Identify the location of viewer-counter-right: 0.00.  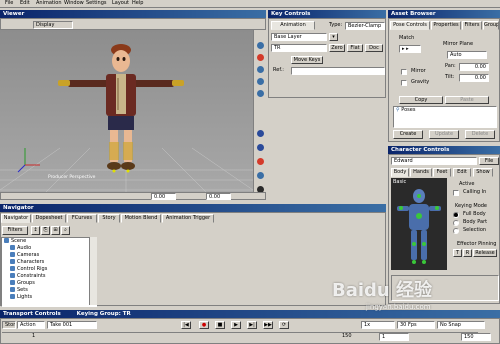
(218, 196).